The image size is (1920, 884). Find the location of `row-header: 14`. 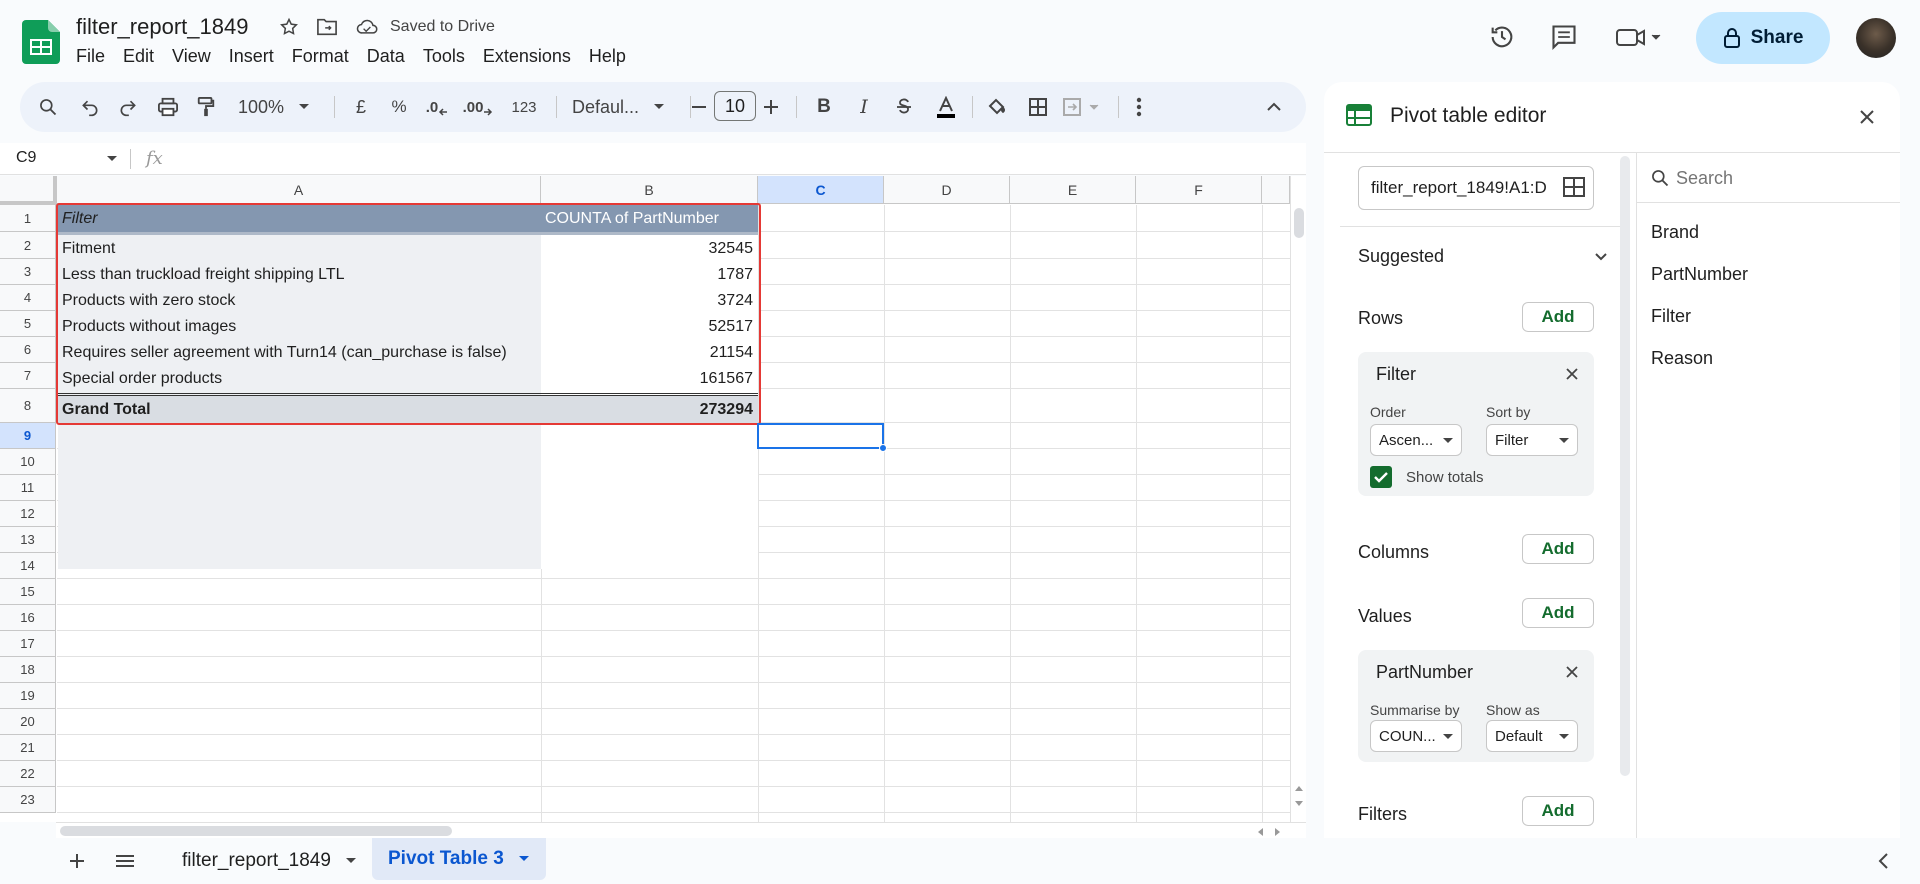

row-header: 14 is located at coordinates (28, 566).